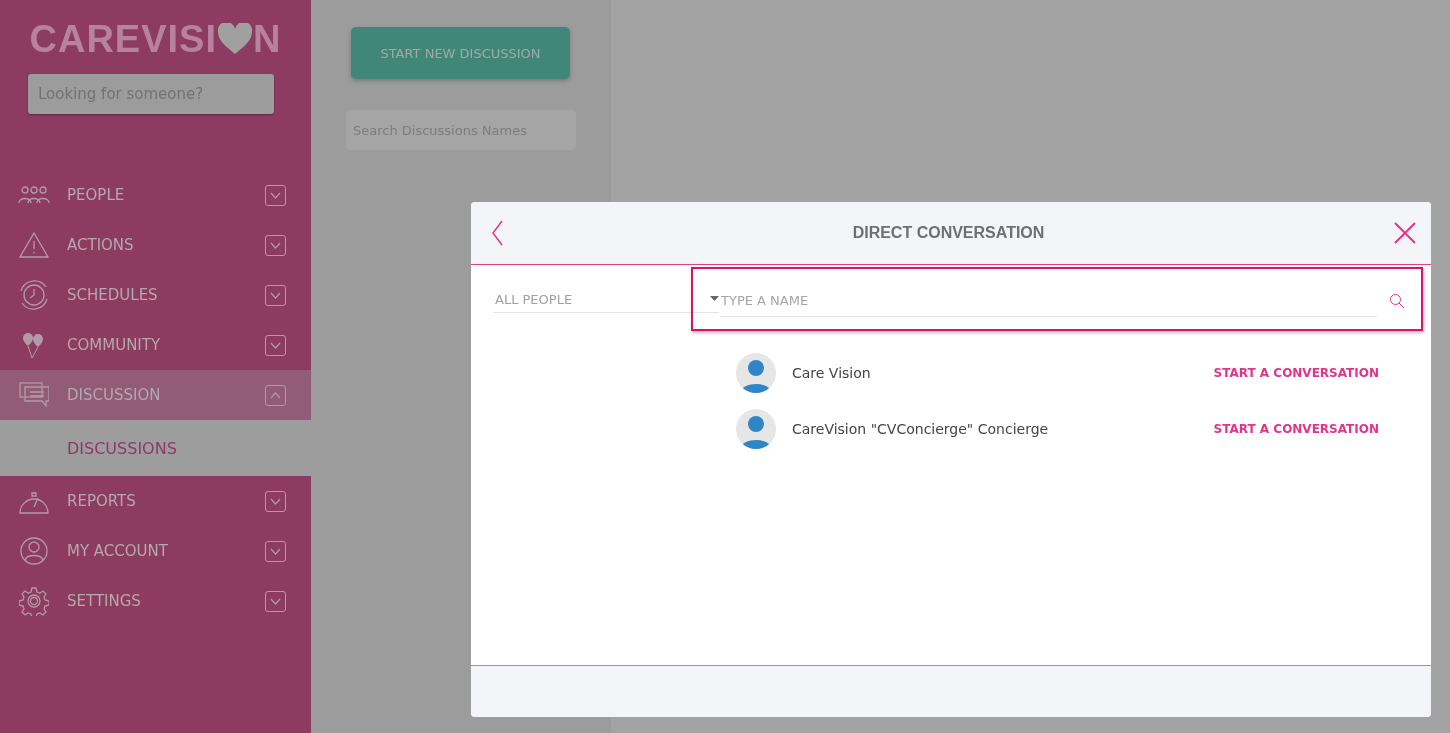 The image size is (1450, 733). I want to click on name-search-field: TYPE A NAME, so click(1049, 301).